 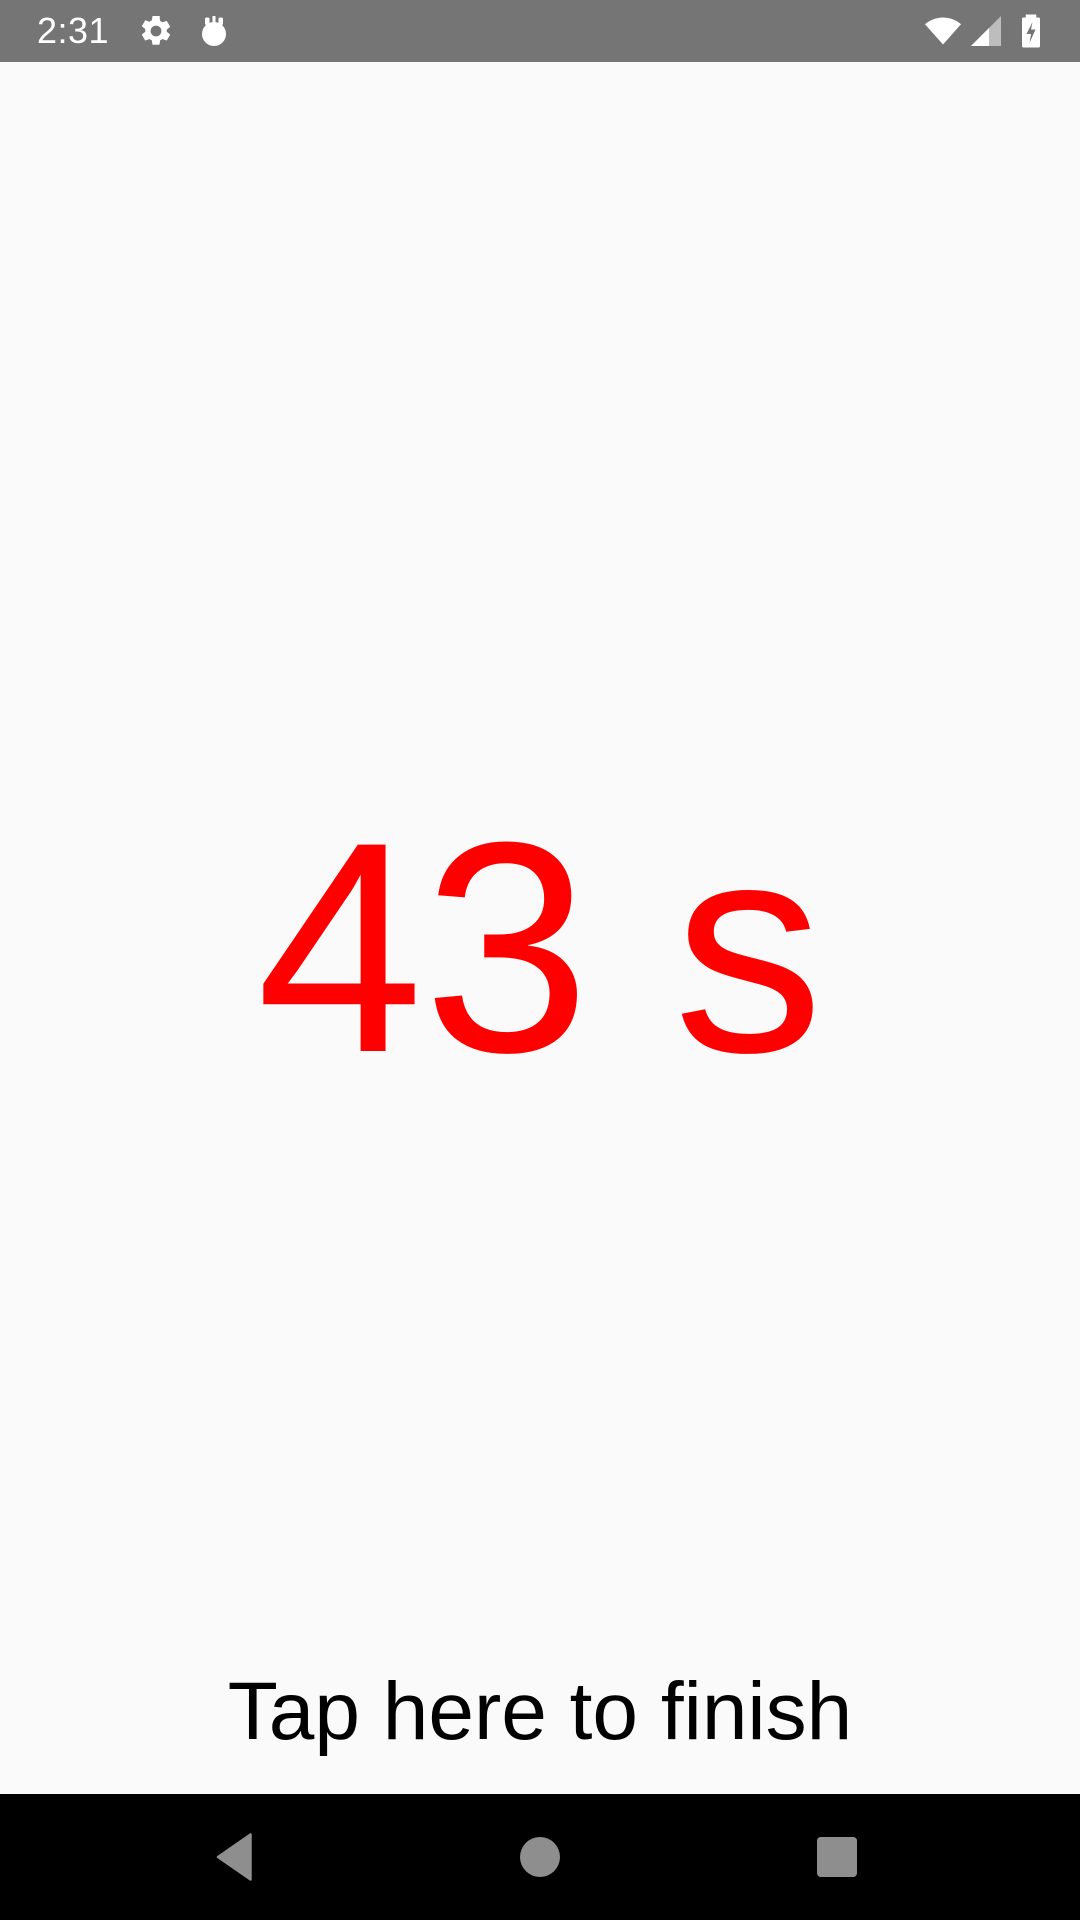 What do you see at coordinates (73, 30) in the screenshot?
I see `status-time: 2:31` at bounding box center [73, 30].